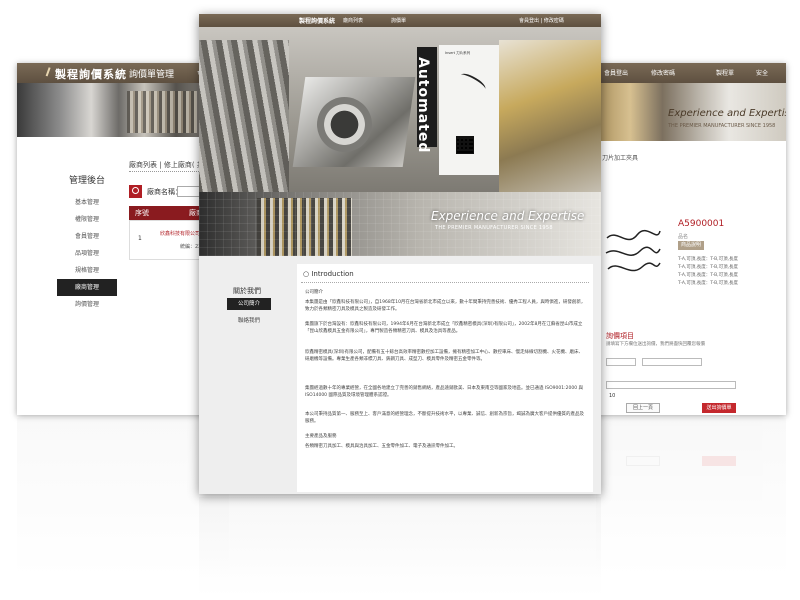 The width and height of the screenshot is (800, 600). I want to click on inquiry-form-note: 請填寫下方欄位送出詢價，我們將盡快回覆您報價, so click(655, 344).